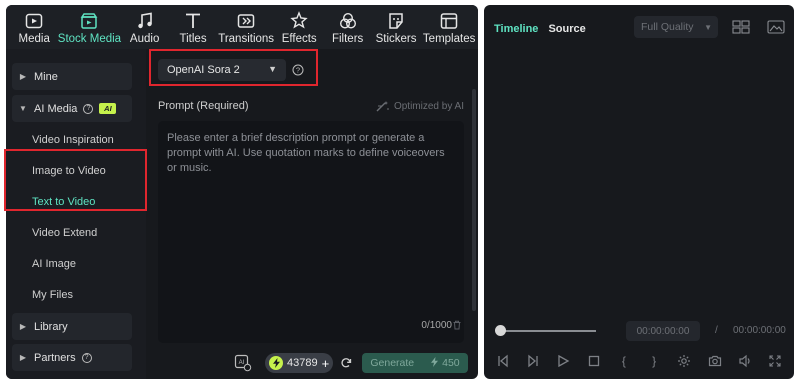  I want to click on model-dropdown: OpenAI Sora 2 ▼, so click(222, 70).